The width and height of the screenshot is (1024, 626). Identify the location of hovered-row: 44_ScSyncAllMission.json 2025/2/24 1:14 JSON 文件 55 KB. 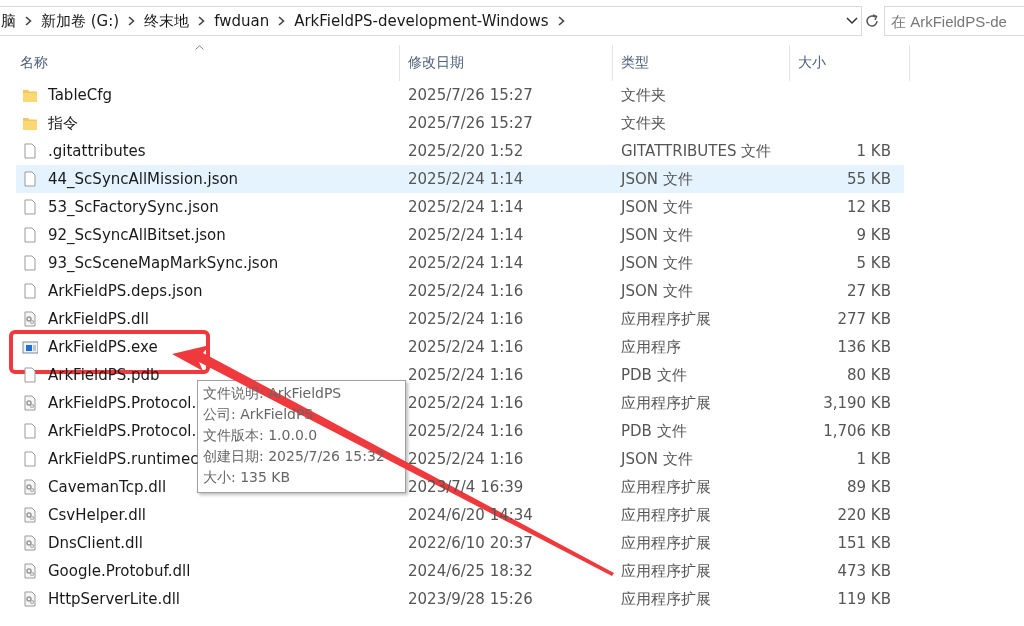
(460, 179).